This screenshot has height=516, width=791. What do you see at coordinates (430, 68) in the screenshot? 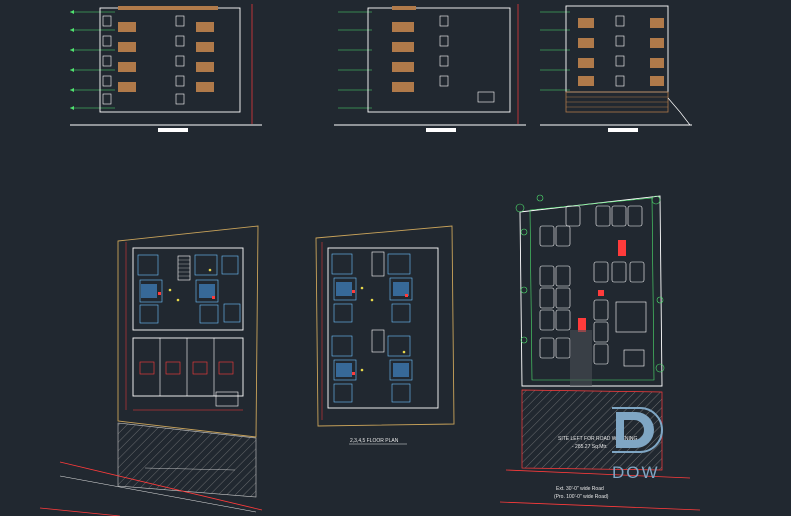
I see `elevation-side` at bounding box center [430, 68].